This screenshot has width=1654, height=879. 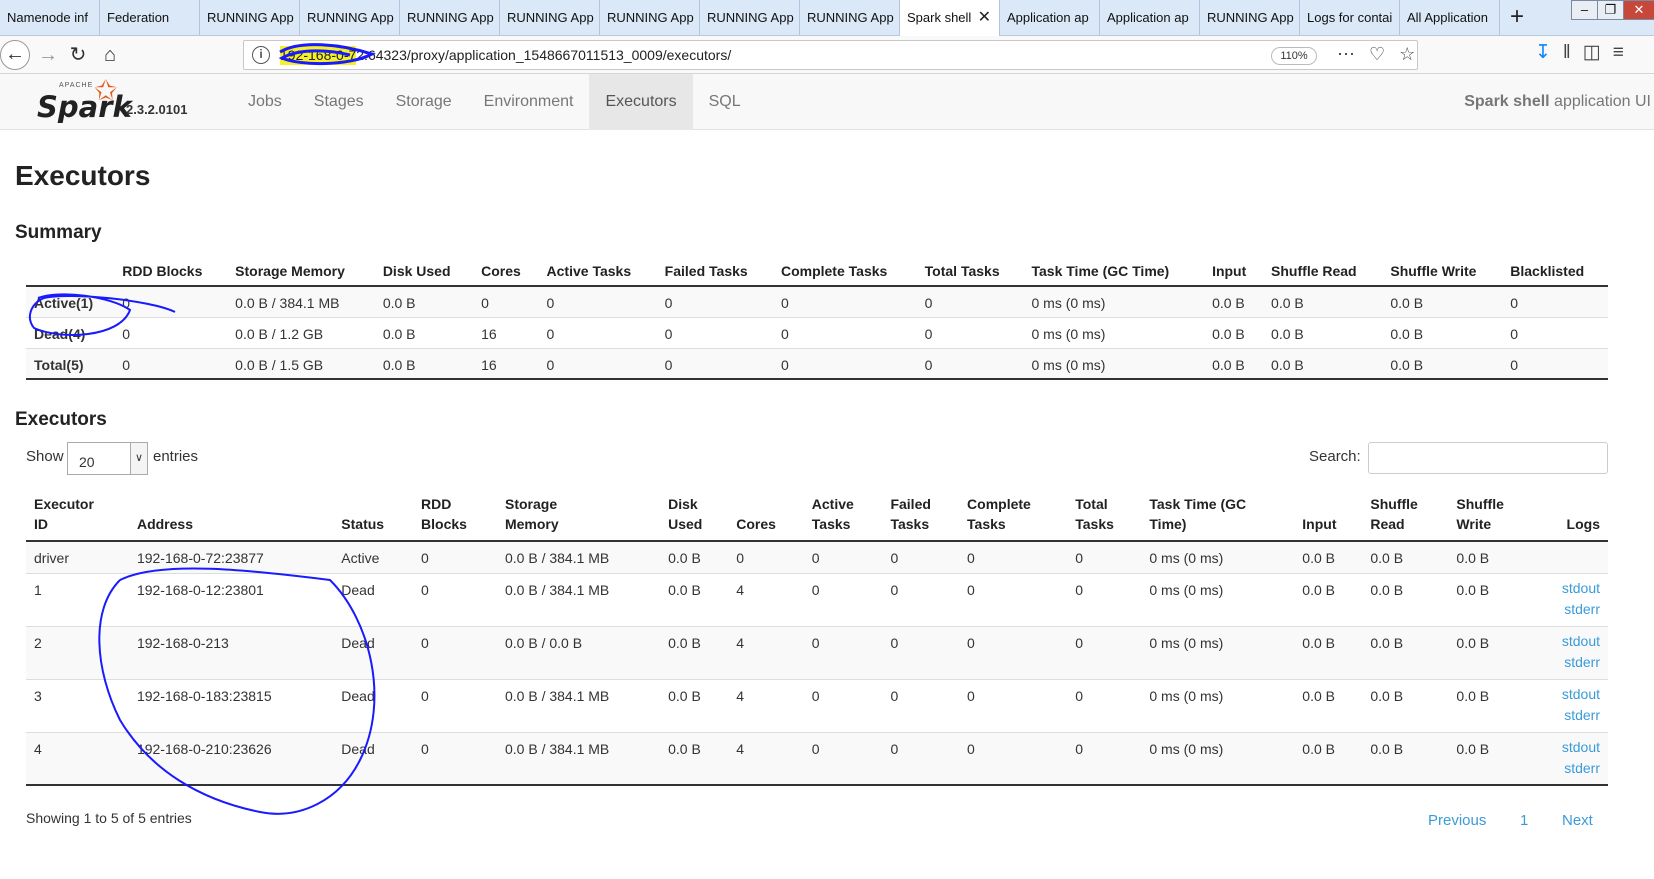 I want to click on header-line: Read, so click(x=1387, y=524).